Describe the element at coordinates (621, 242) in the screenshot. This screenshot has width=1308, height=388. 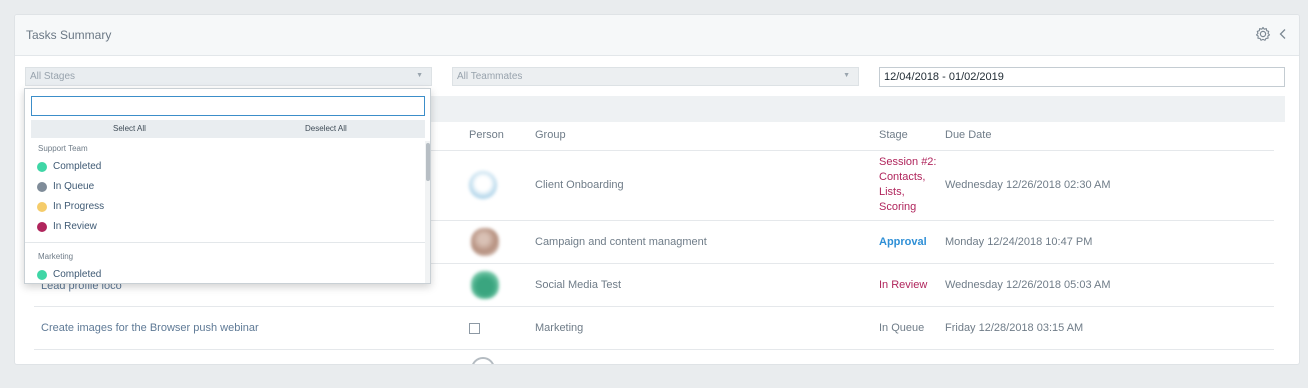
I see `group-name: Campaign and content managment` at that location.